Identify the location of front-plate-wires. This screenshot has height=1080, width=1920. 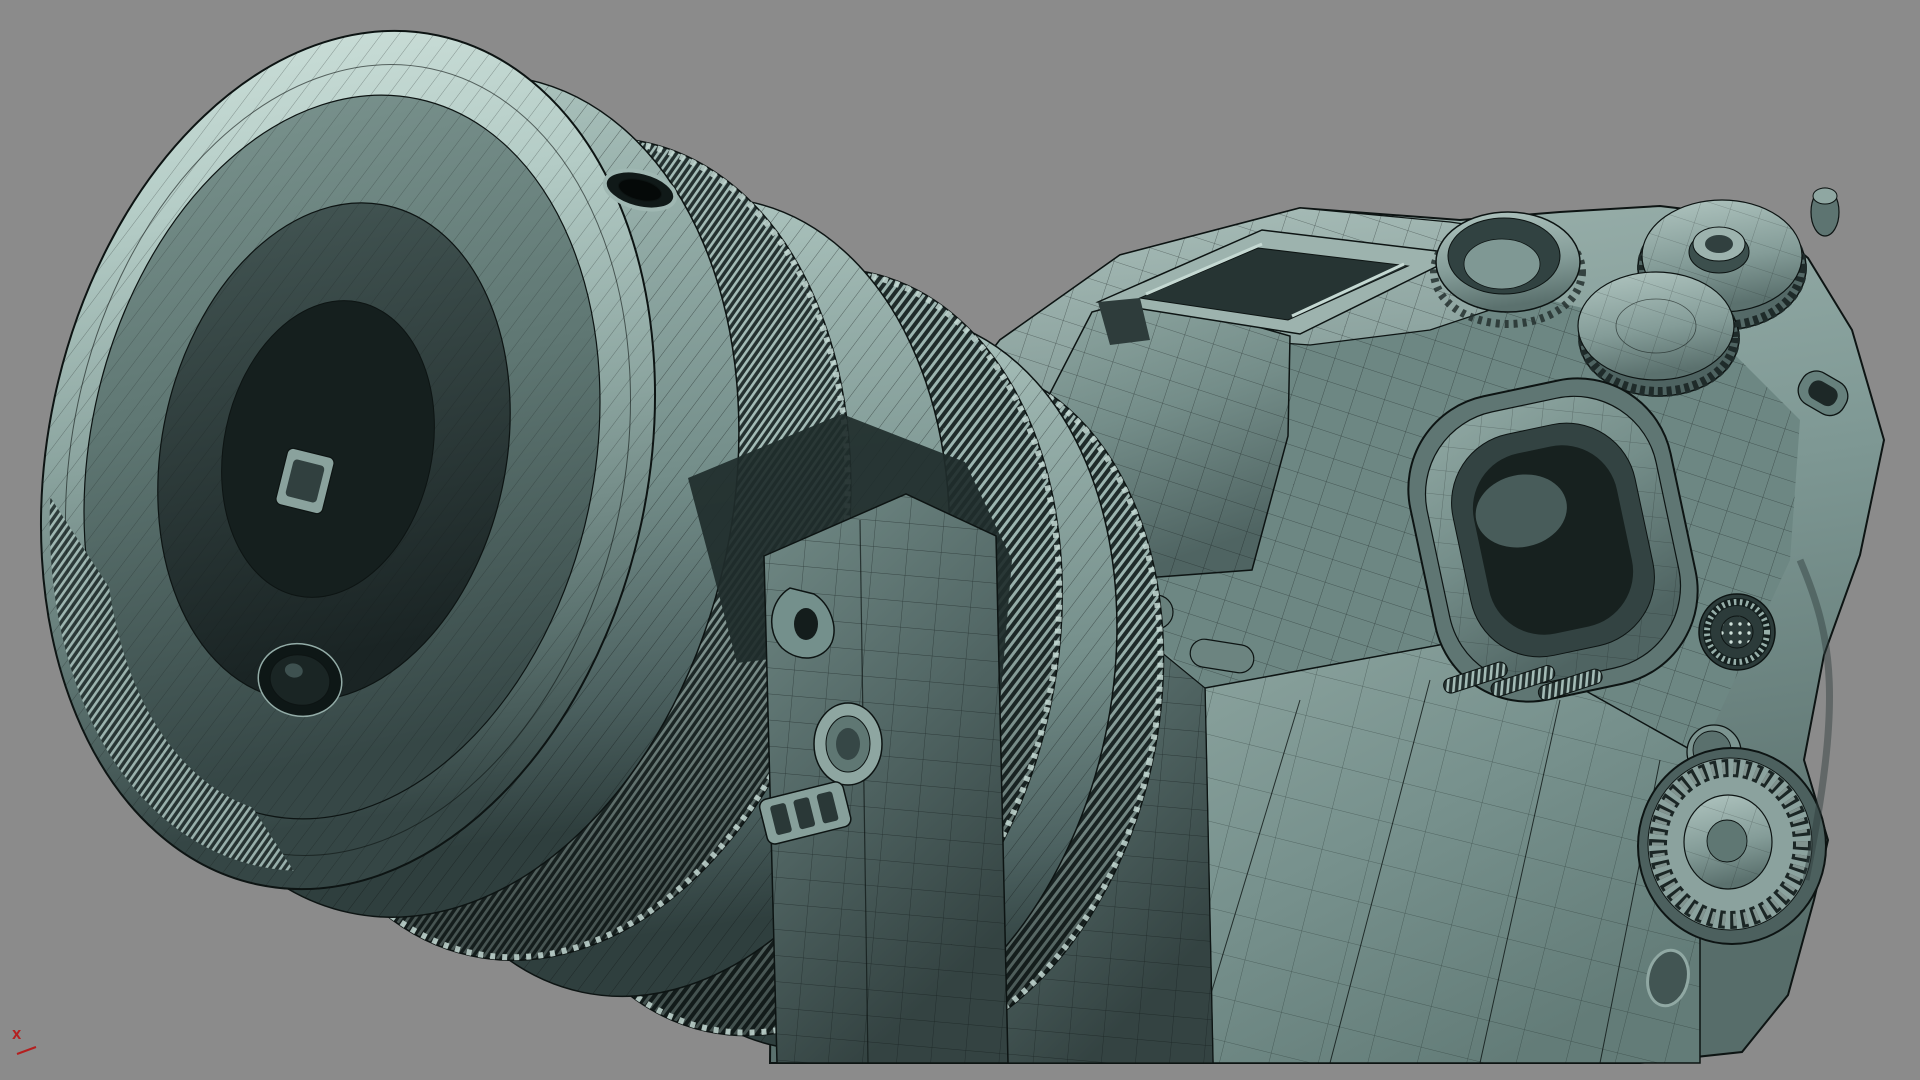
(886, 778).